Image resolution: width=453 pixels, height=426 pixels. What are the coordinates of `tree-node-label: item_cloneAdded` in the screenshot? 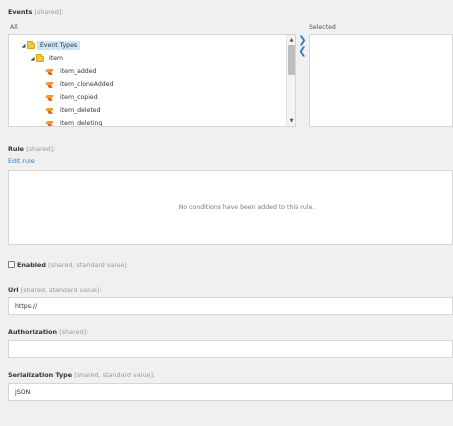 It's located at (86, 84).